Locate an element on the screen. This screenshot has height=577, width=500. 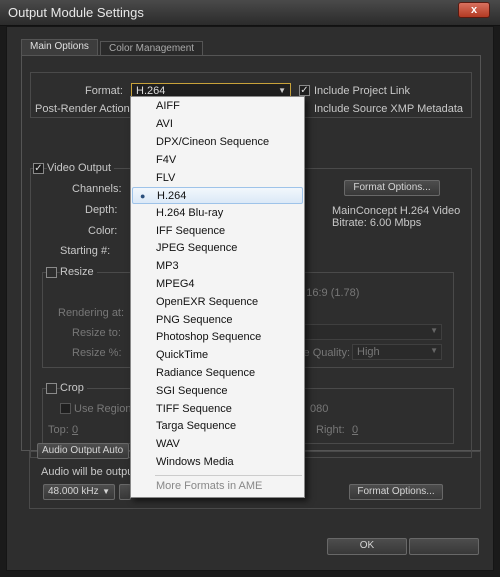
video-output-checkbox: ✓ is located at coordinates (38, 168).